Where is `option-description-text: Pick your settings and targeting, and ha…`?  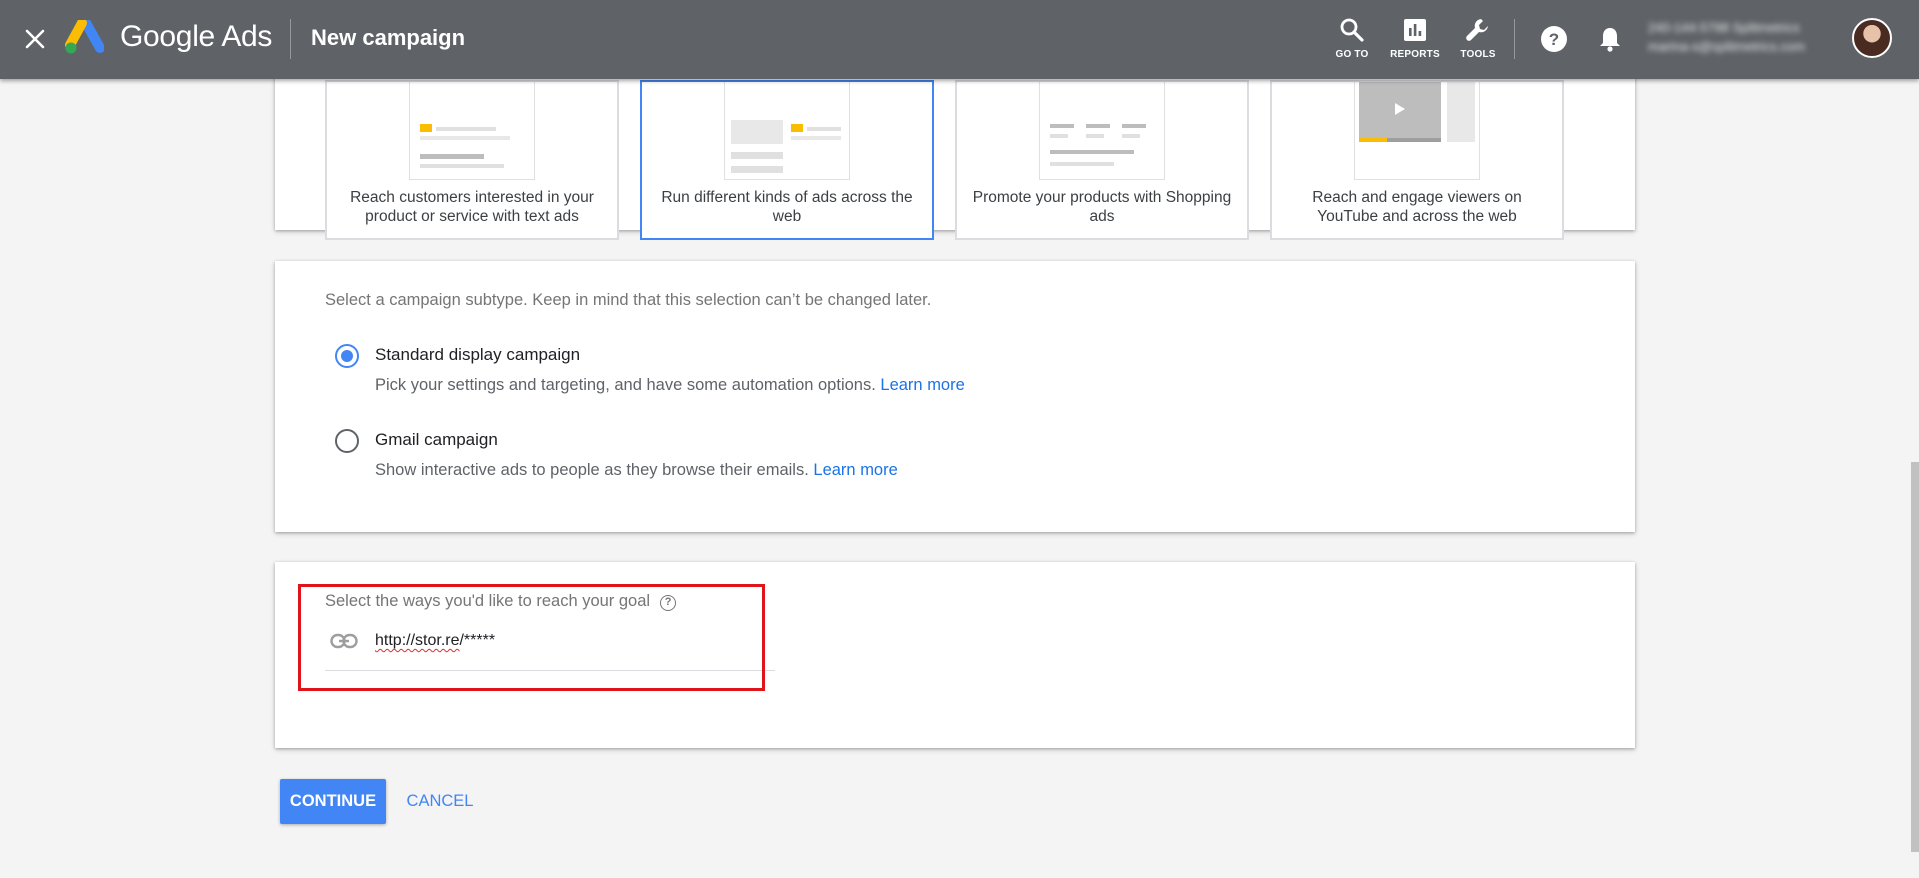
option-description-text: Pick your settings and targeting, and ha… is located at coordinates (625, 385).